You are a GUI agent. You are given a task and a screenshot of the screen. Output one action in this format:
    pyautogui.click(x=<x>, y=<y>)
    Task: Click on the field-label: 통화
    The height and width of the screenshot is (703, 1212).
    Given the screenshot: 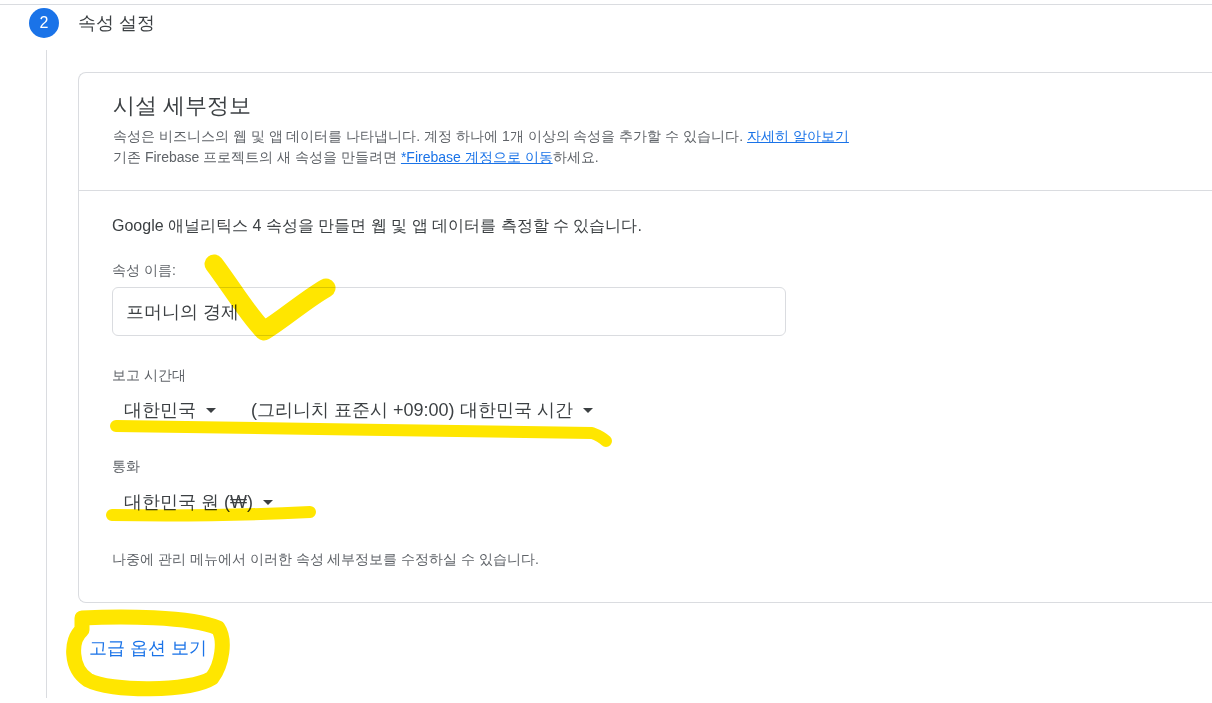 What is the action you would take?
    pyautogui.click(x=126, y=466)
    